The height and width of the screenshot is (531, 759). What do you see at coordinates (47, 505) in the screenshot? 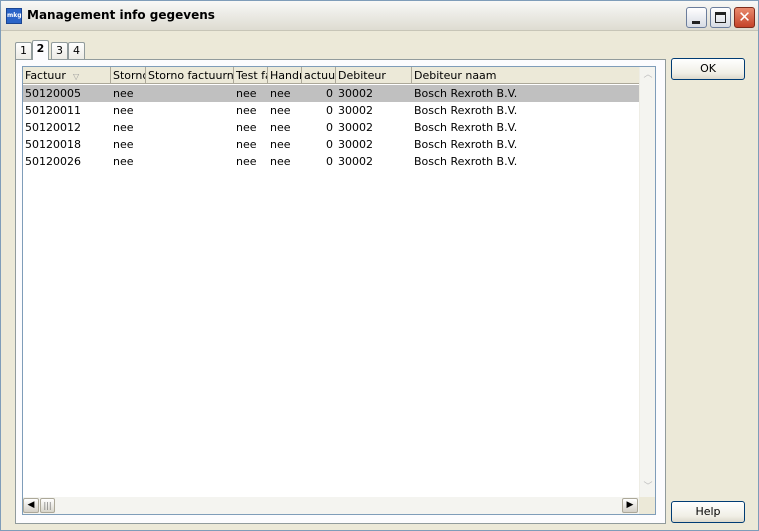
I see `horizontal-scroll-thumb: |||` at bounding box center [47, 505].